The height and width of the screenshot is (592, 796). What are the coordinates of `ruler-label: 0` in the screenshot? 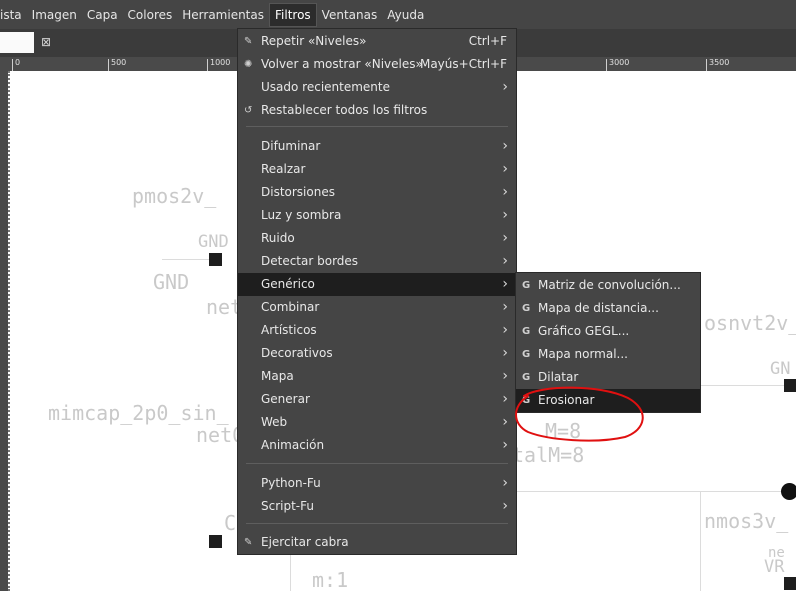 It's located at (18, 62).